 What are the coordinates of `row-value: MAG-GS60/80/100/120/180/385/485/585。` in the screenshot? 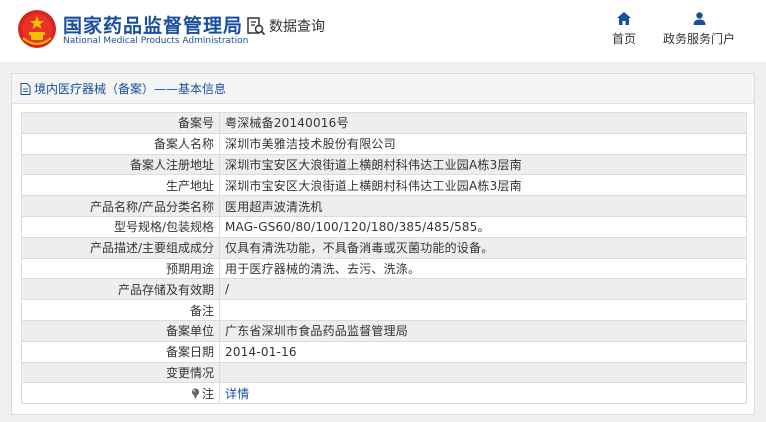 It's located at (483, 226).